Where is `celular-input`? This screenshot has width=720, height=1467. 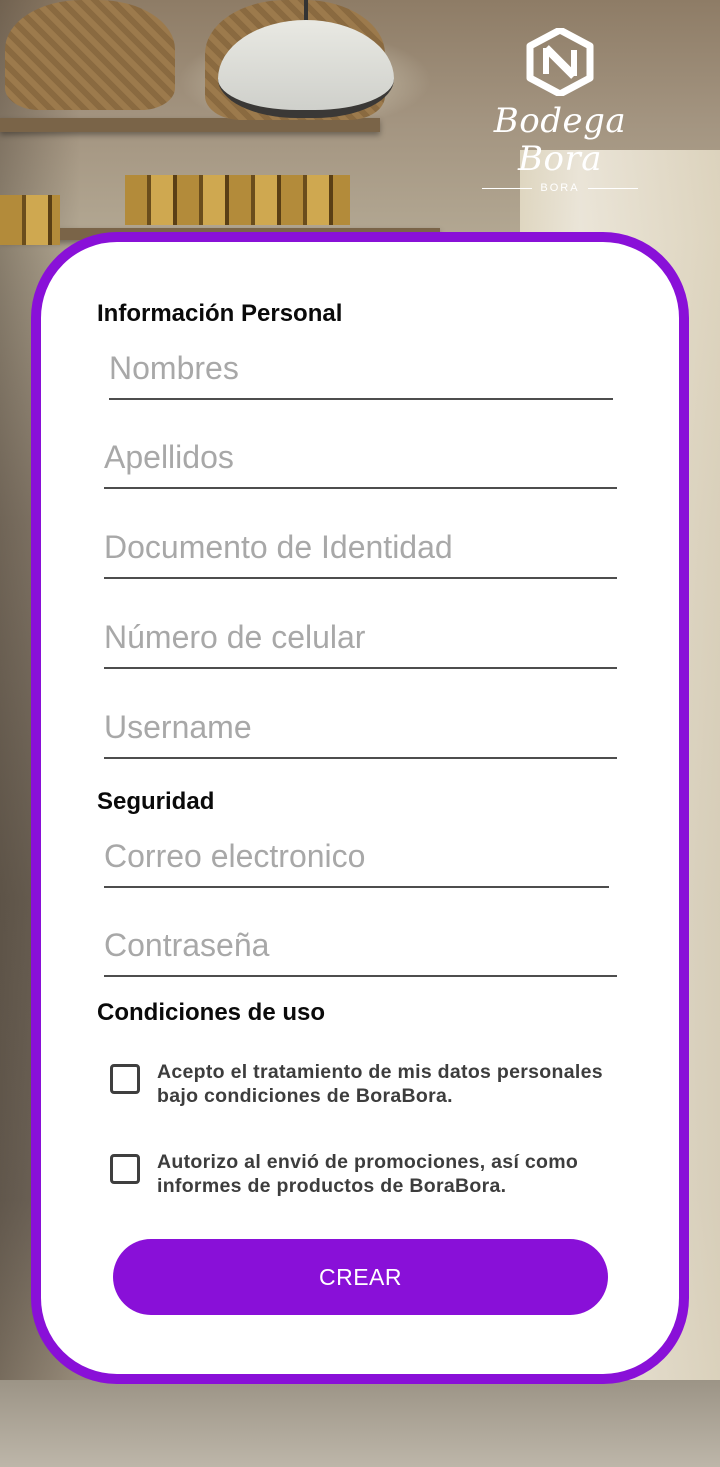
celular-input is located at coordinates (360, 637).